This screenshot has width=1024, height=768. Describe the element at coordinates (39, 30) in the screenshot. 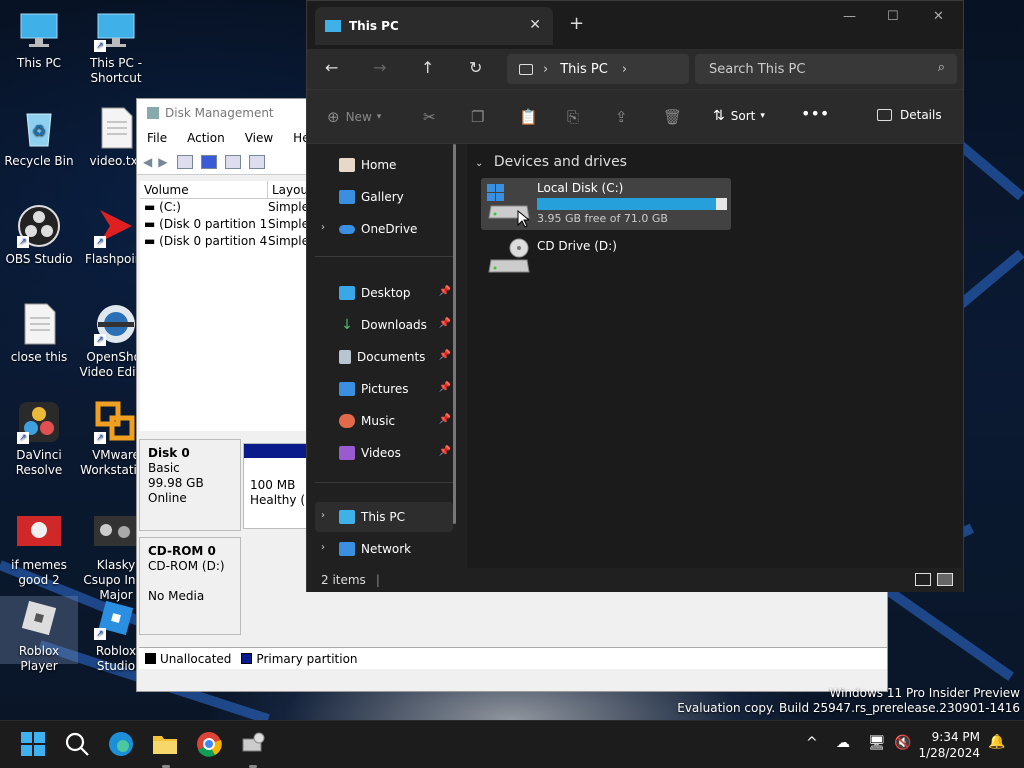

I see `monitor-icon` at that location.